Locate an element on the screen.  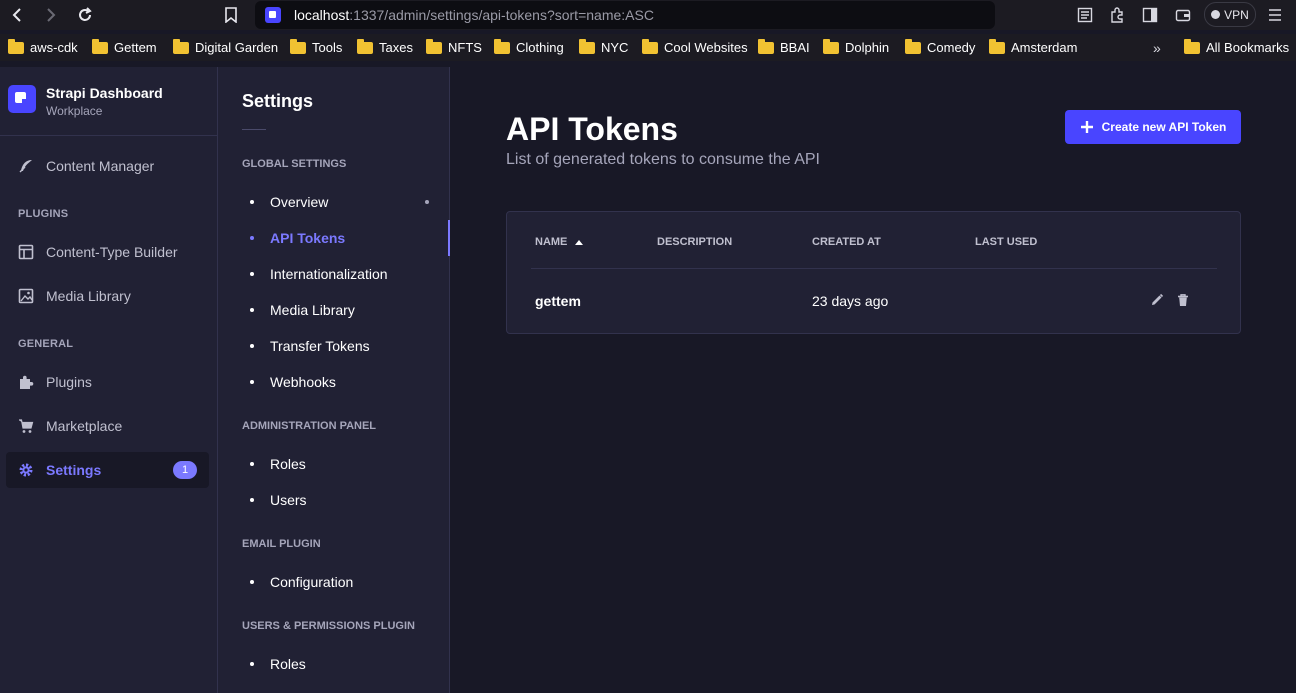
bookmark-item: Gettem is located at coordinates (124, 46).